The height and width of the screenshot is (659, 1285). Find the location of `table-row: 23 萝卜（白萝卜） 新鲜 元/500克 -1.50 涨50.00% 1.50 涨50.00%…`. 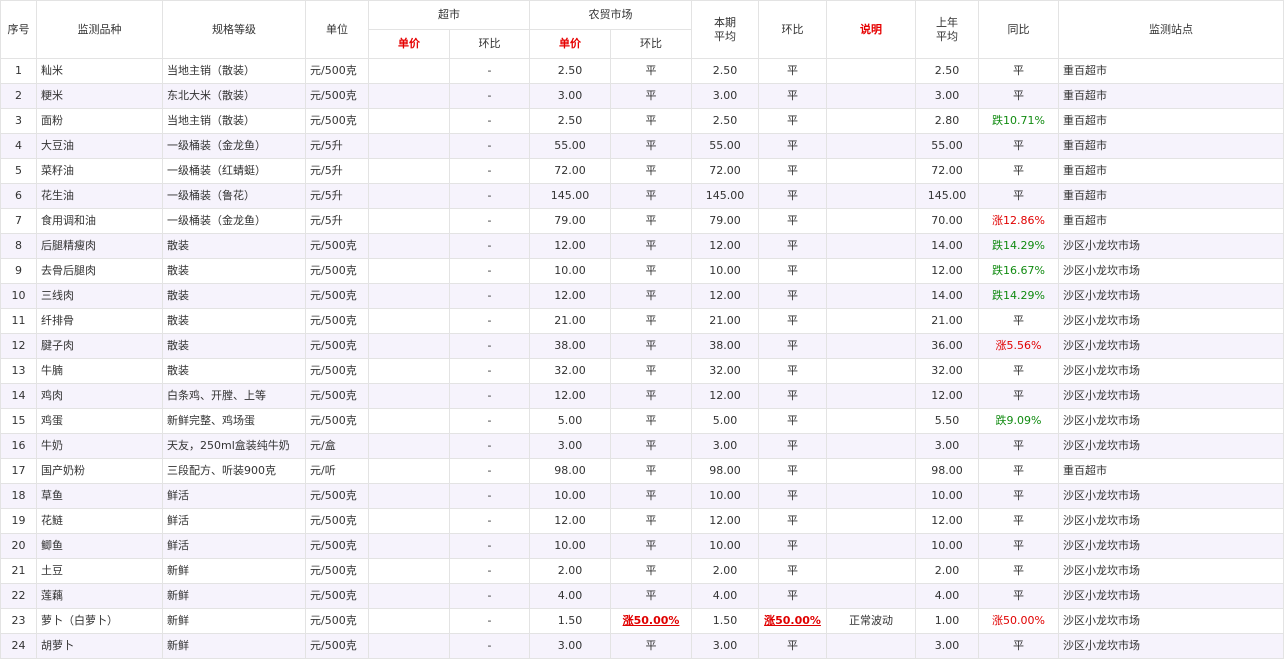

table-row: 23 萝卜（白萝卜） 新鲜 元/500克 -1.50 涨50.00% 1.50 涨50.00%… is located at coordinates (642, 621).